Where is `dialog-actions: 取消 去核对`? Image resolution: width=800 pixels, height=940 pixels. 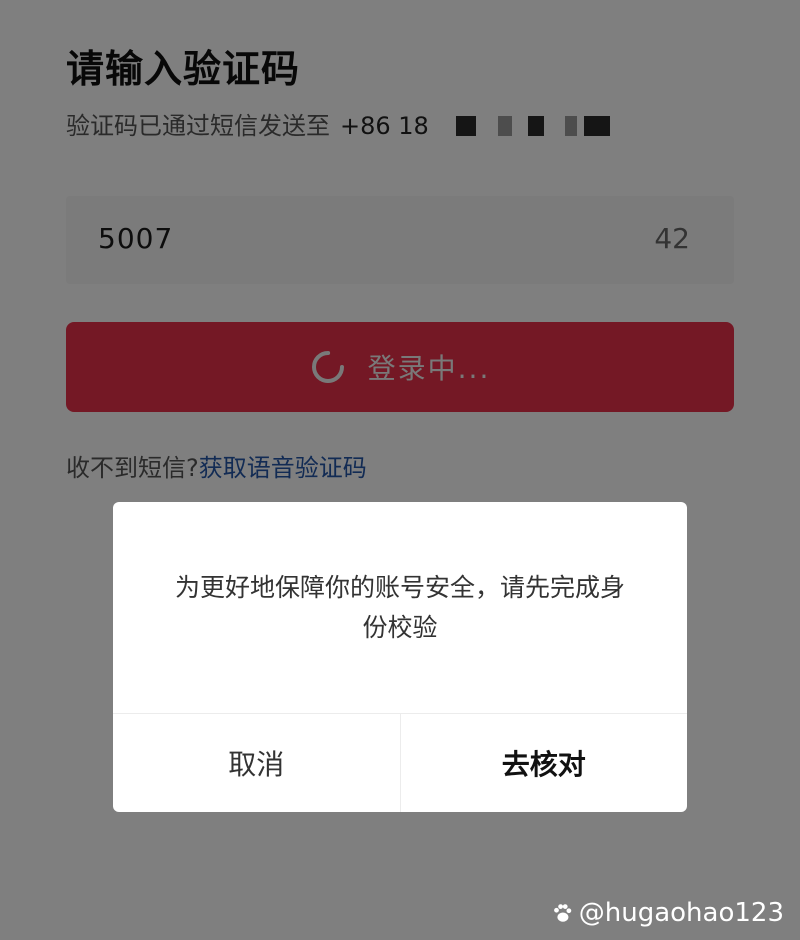
dialog-actions: 取消 去核对 is located at coordinates (400, 762).